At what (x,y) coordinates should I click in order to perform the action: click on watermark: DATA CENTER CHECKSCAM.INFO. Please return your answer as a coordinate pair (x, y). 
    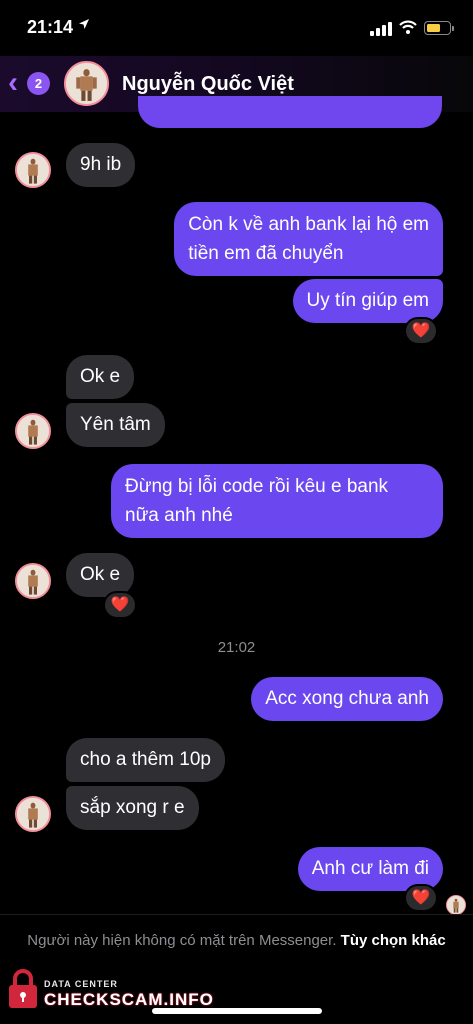
    Looking at the image, I should click on (107, 990).